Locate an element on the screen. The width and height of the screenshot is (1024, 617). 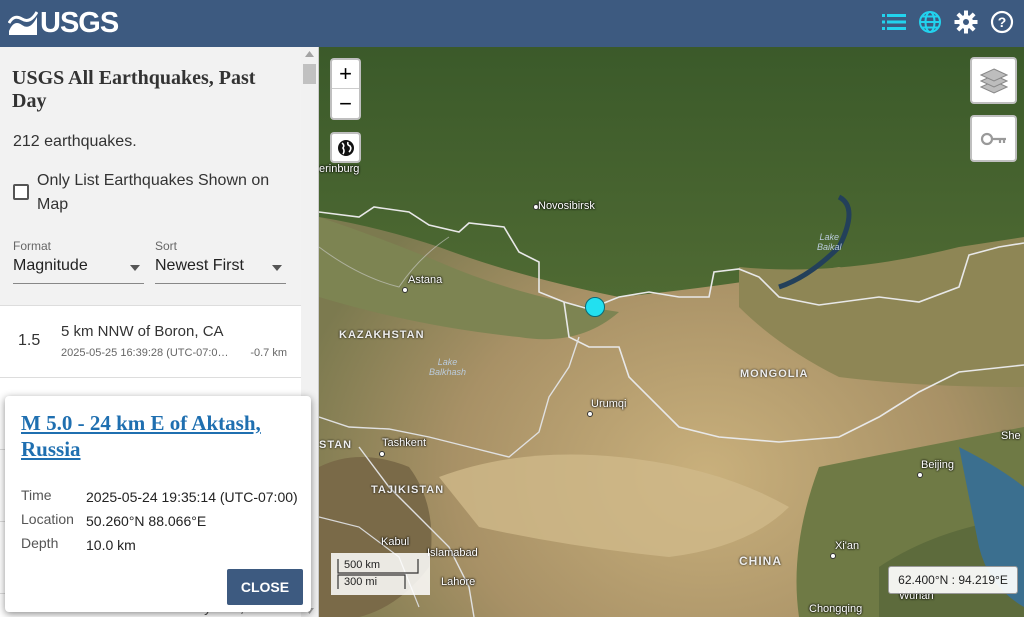
zoom-control: + − is located at coordinates (345, 89).